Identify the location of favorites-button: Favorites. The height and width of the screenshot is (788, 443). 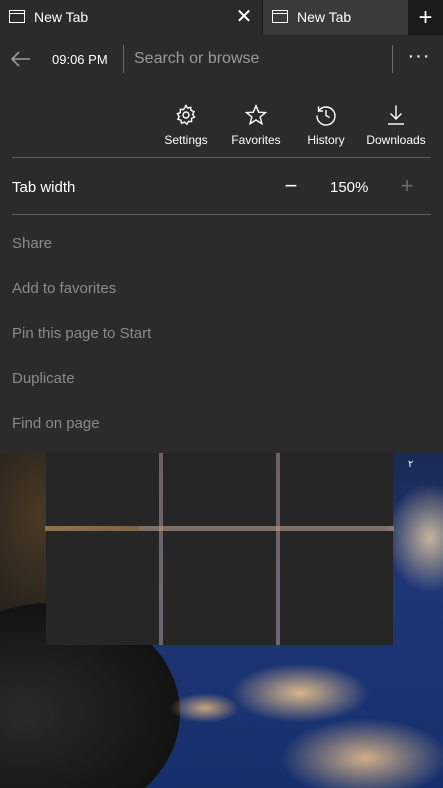
(256, 125).